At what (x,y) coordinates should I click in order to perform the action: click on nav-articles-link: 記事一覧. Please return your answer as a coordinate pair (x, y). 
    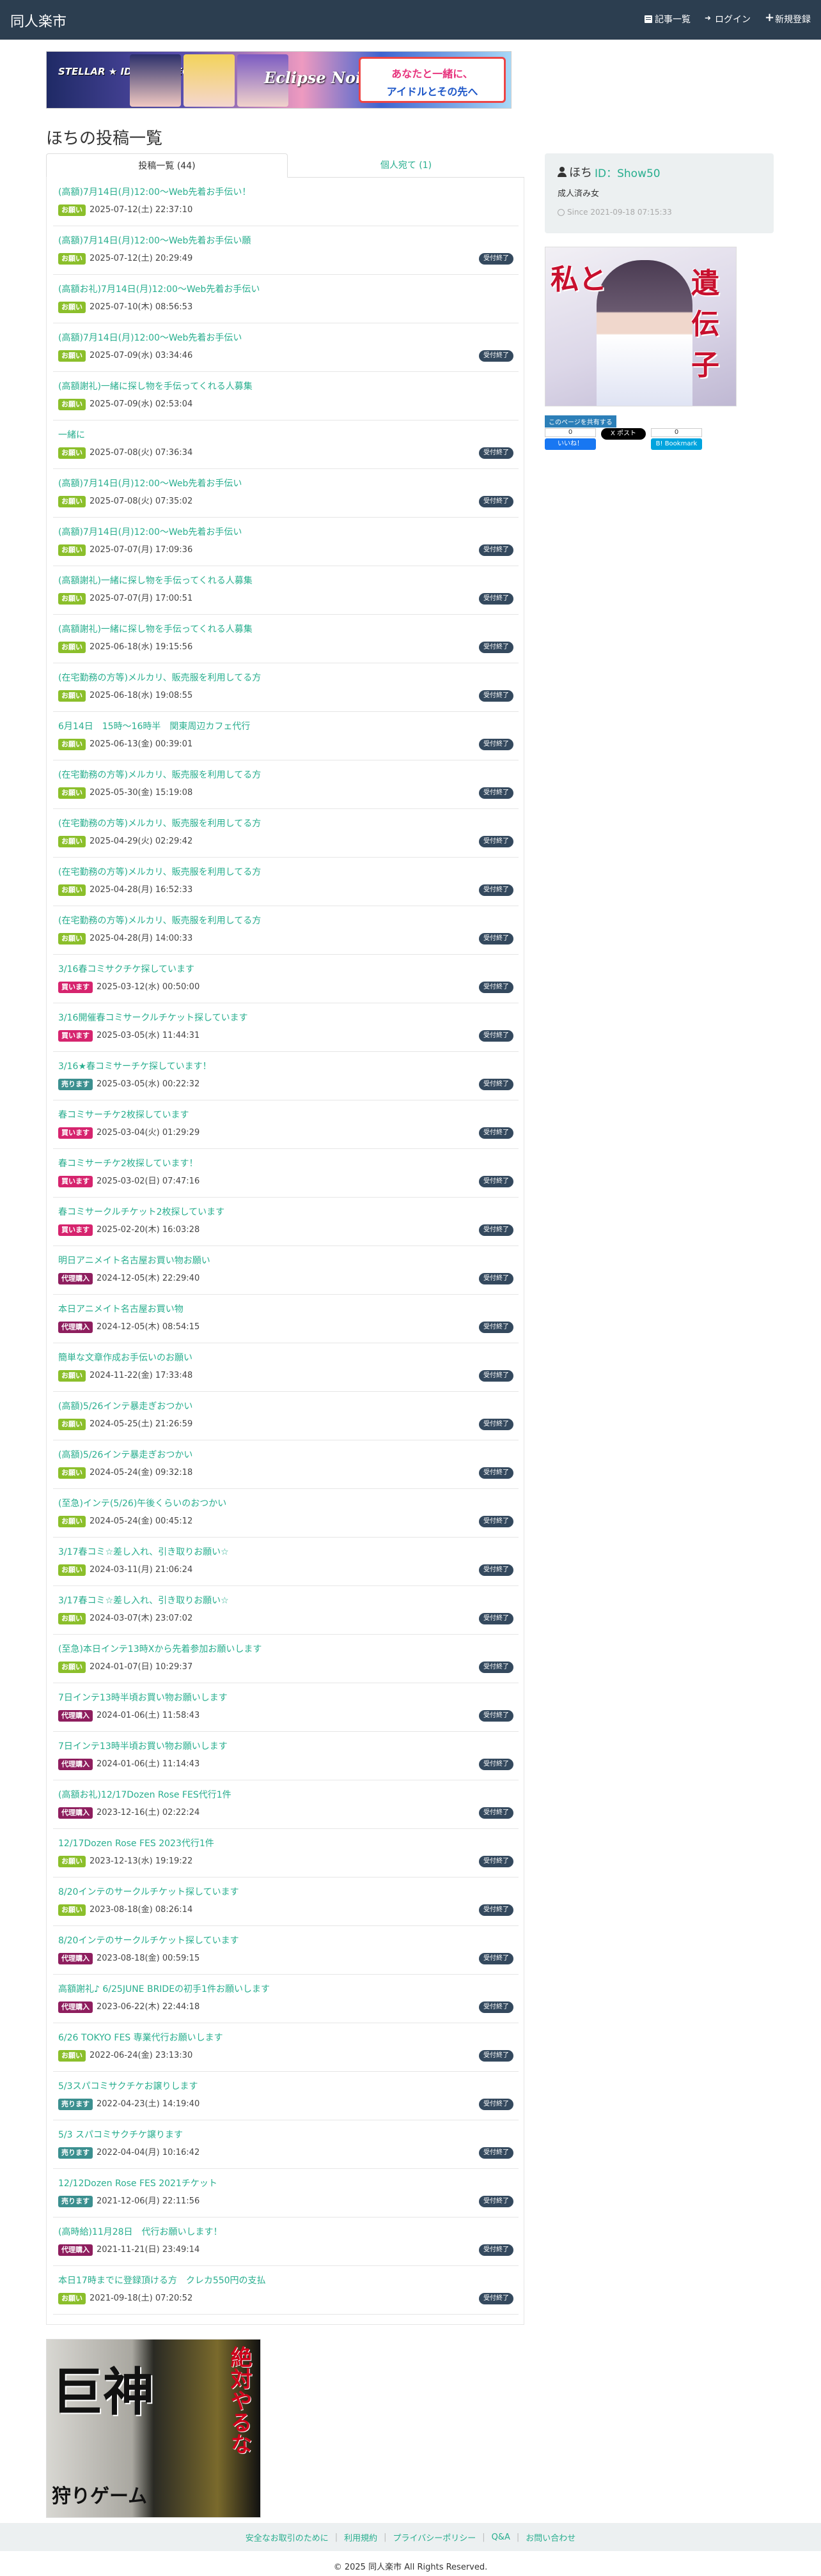
    Looking at the image, I should click on (668, 19).